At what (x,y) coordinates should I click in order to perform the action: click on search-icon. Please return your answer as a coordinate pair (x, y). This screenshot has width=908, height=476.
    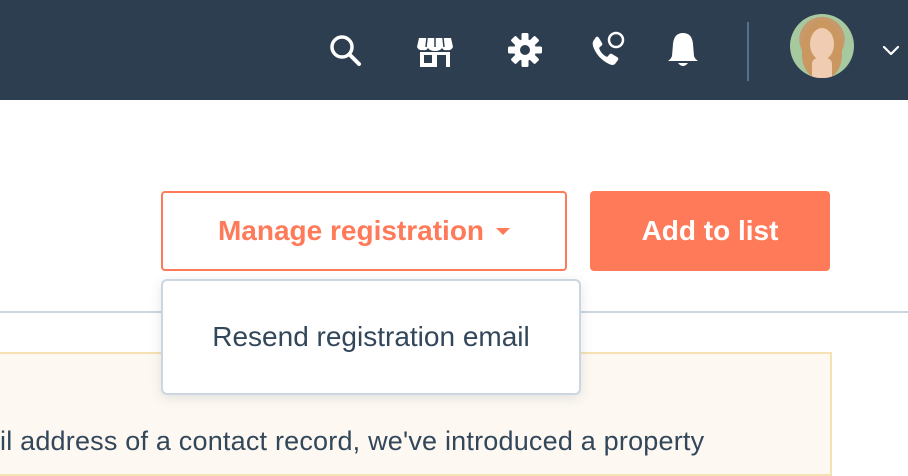
    Looking at the image, I should click on (345, 50).